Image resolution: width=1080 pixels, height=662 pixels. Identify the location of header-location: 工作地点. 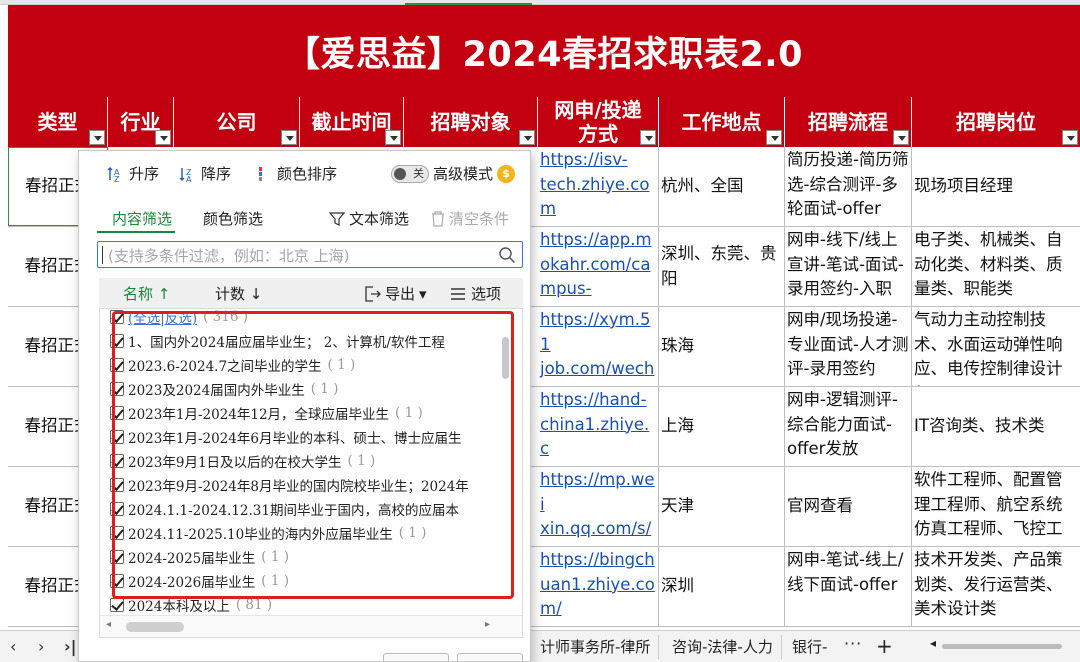
(722, 122).